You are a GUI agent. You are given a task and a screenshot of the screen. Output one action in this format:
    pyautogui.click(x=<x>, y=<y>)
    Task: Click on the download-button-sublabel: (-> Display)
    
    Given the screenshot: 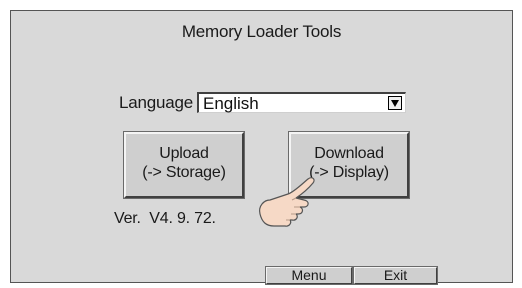 What is the action you would take?
    pyautogui.click(x=349, y=172)
    